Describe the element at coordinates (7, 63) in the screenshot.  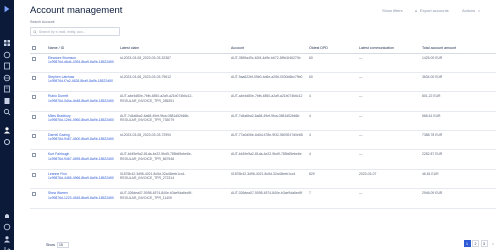
I see `documents-icon` at that location.